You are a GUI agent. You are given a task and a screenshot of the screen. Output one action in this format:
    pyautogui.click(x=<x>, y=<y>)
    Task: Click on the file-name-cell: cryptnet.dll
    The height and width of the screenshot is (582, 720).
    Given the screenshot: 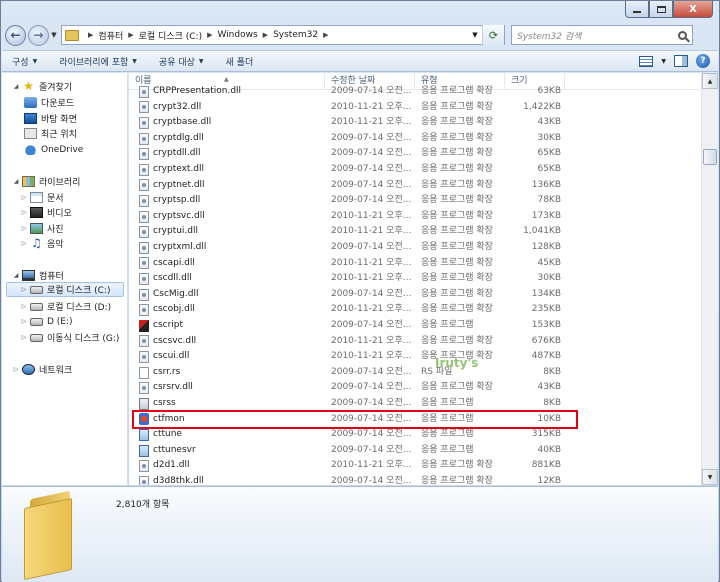 What is the action you would take?
    pyautogui.click(x=172, y=186)
    